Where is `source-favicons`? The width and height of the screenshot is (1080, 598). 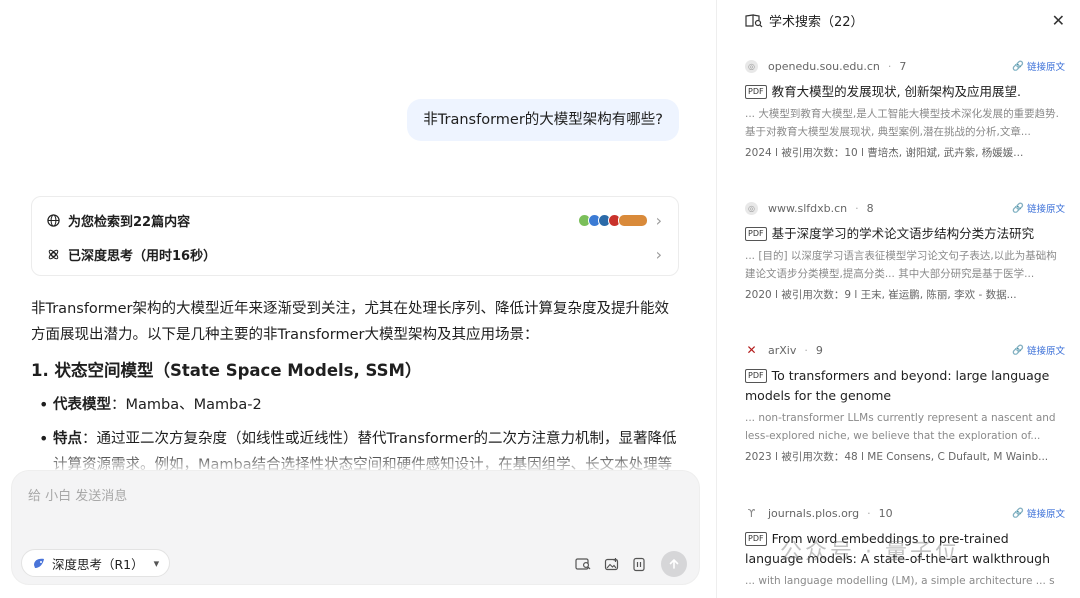
source-favicons is located at coordinates (612, 220).